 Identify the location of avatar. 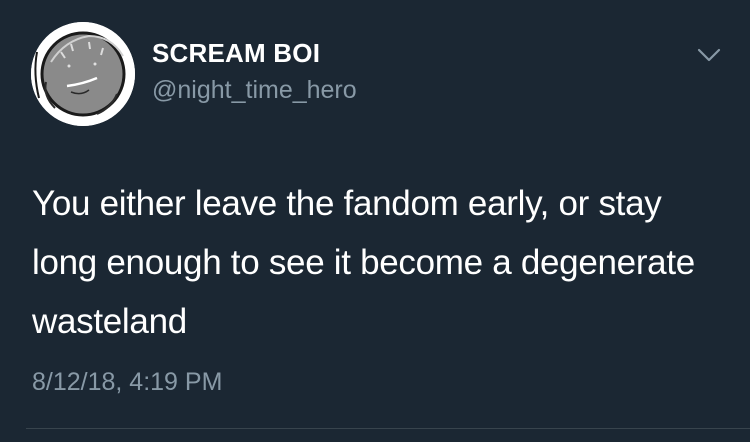
(83, 74).